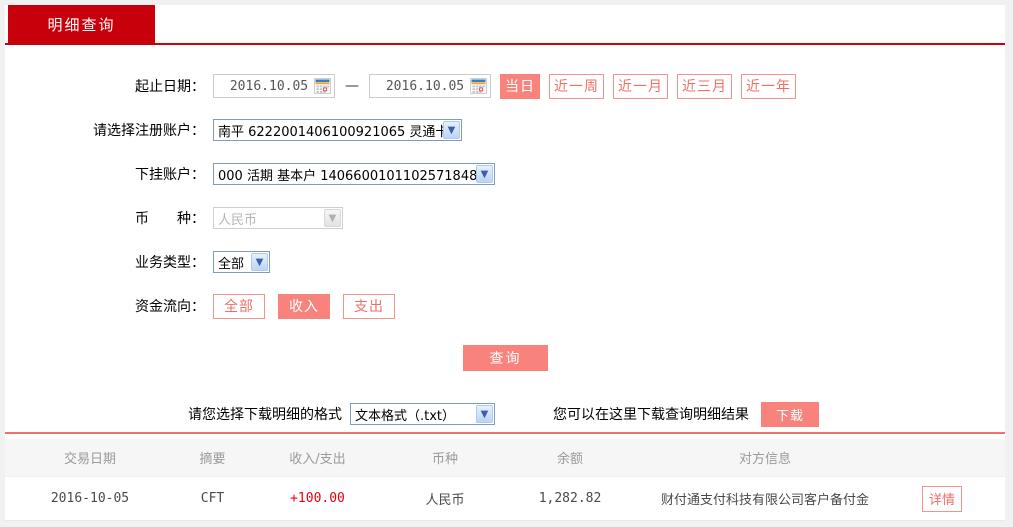 This screenshot has height=527, width=1013. Describe the element at coordinates (170, 87) in the screenshot. I see `date-range-label: 起止日期：` at that location.